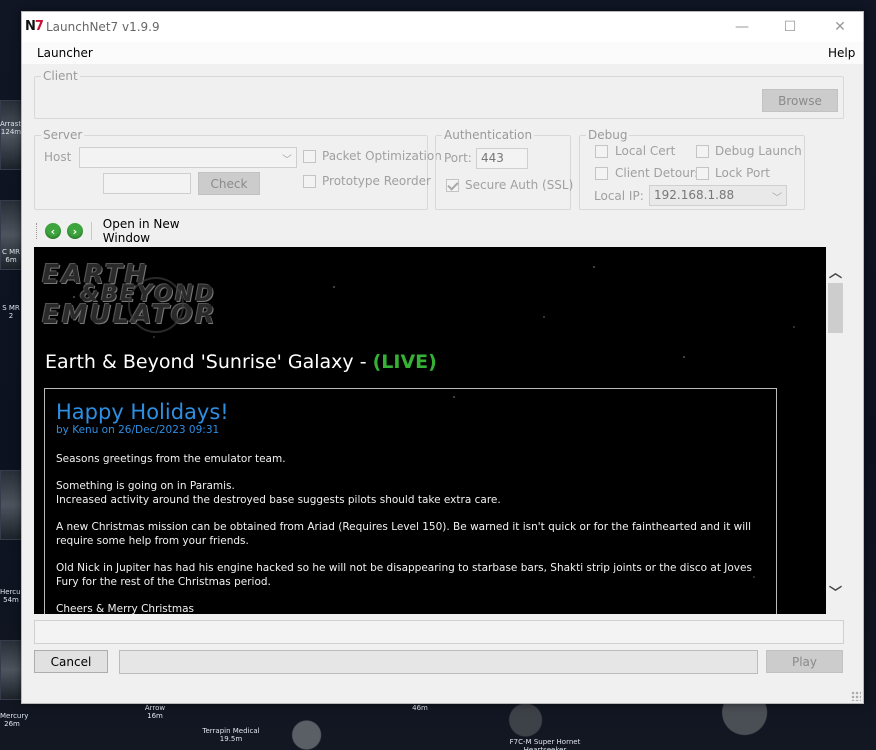 The image size is (876, 750). What do you see at coordinates (231, 735) in the screenshot?
I see `bg-caption: Terrapin Medical 19.5m` at bounding box center [231, 735].